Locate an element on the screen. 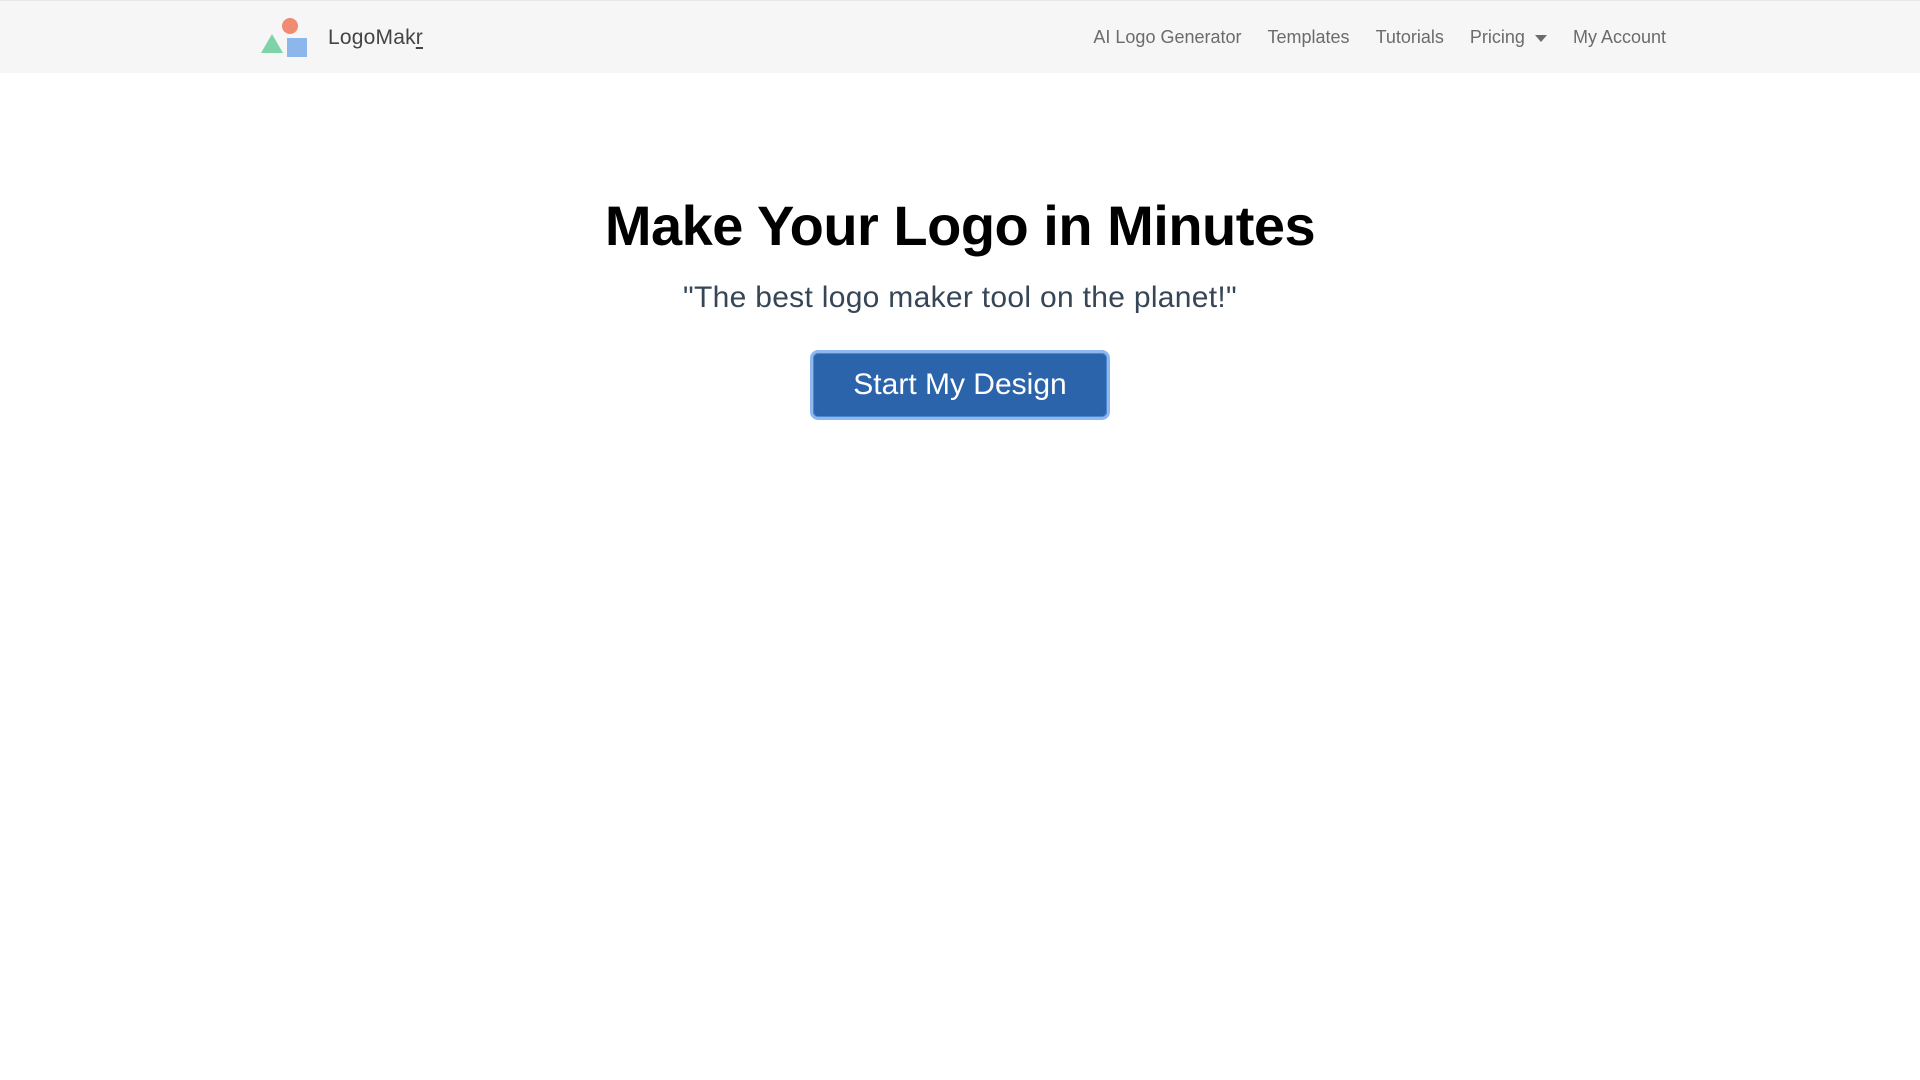  chevron-down-icon is located at coordinates (1540, 38).